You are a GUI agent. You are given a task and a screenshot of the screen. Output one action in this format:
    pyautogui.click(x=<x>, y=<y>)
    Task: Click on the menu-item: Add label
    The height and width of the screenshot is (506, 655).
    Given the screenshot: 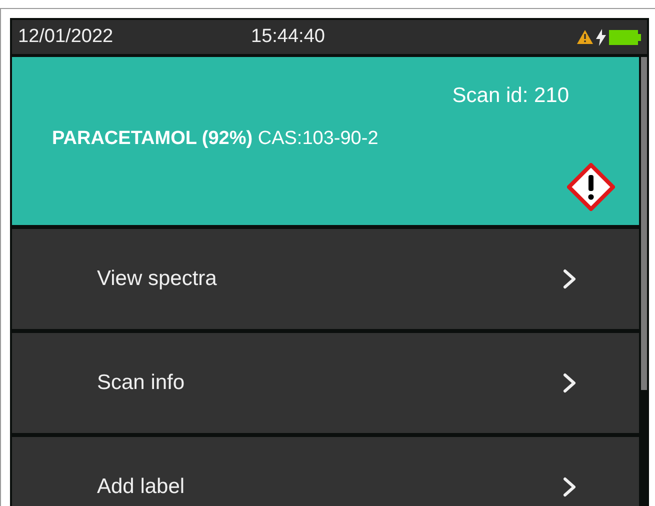 What is the action you would take?
    pyautogui.click(x=326, y=471)
    